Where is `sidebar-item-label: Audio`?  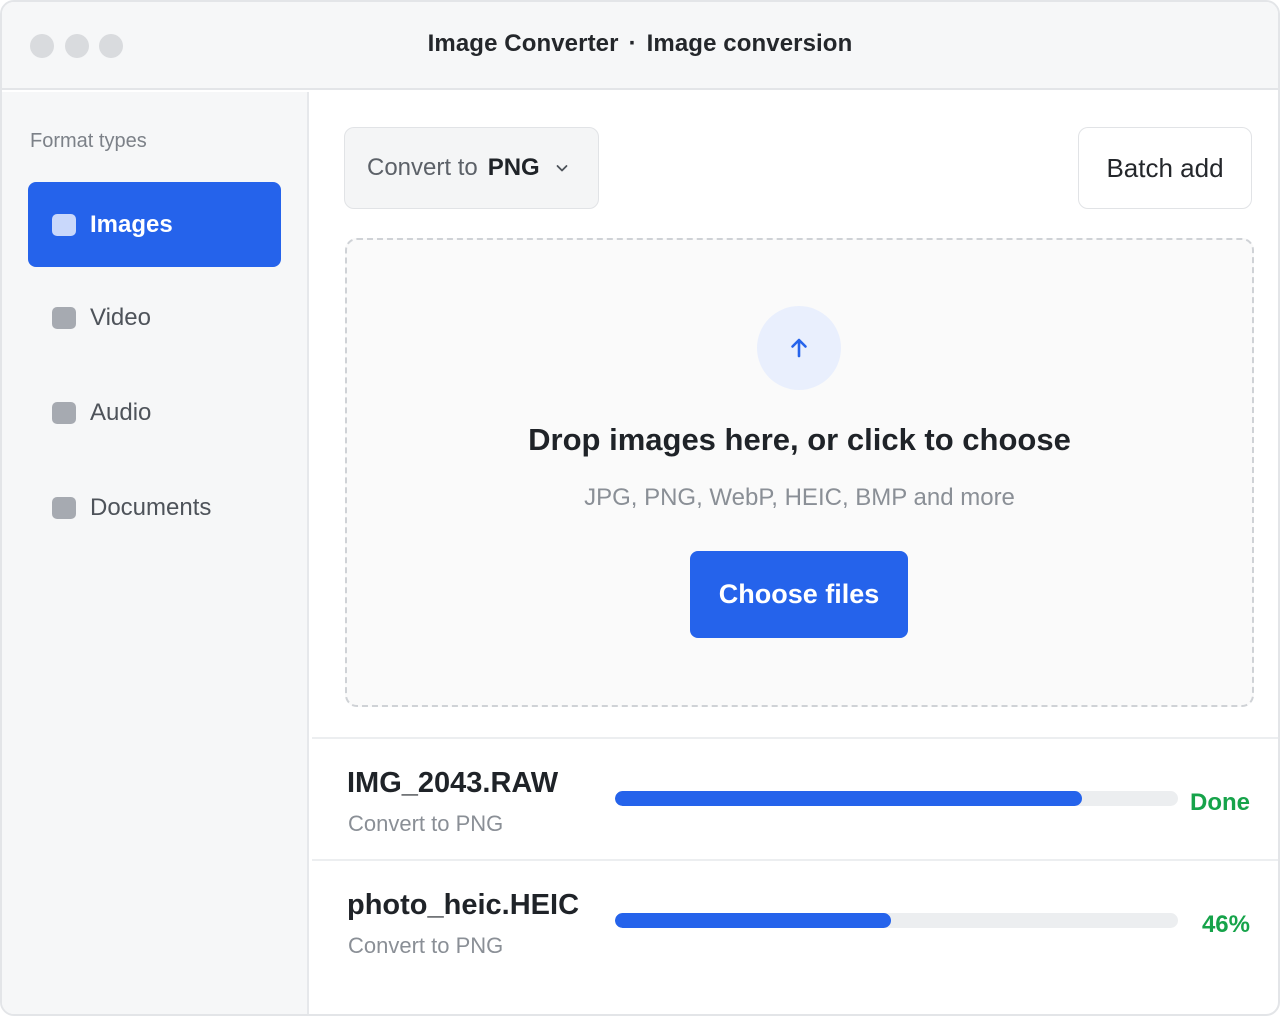
sidebar-item-label: Audio is located at coordinates (121, 412).